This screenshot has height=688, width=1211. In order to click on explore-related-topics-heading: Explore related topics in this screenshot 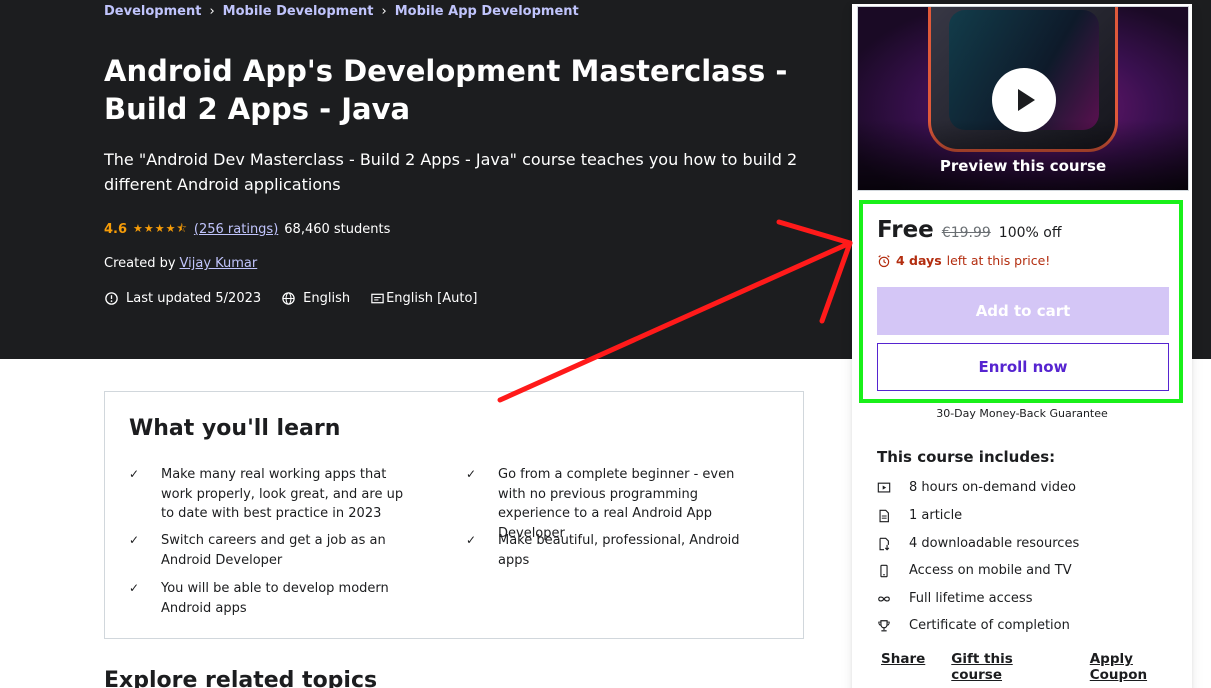, I will do `click(241, 678)`.